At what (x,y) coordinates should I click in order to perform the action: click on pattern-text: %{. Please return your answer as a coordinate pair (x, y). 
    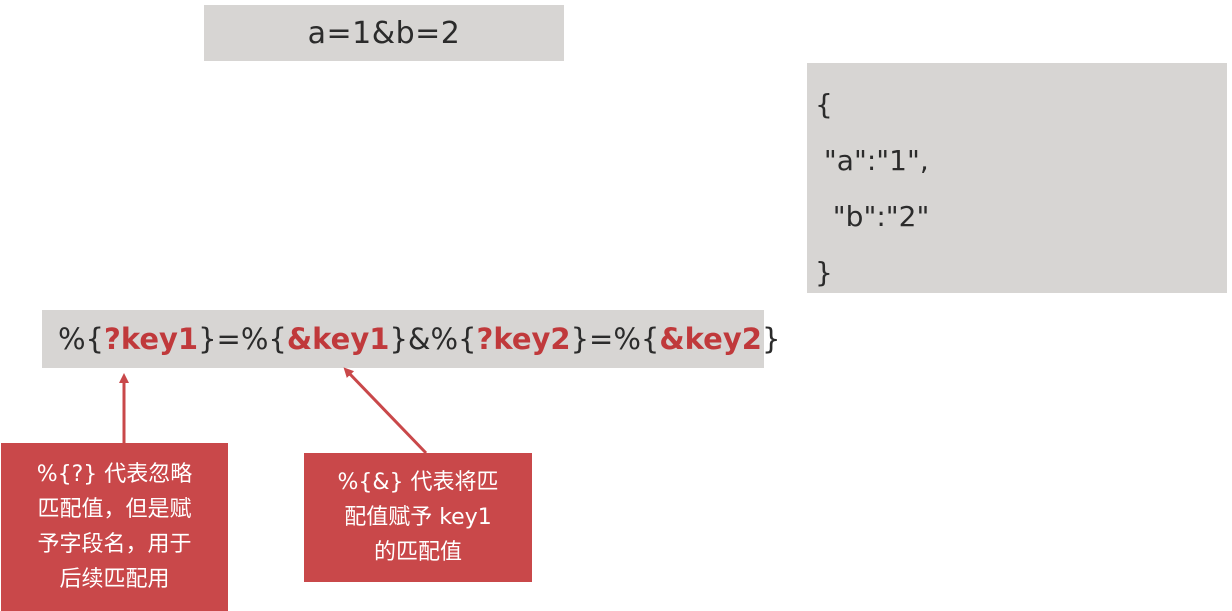
    Looking at the image, I should click on (81, 339).